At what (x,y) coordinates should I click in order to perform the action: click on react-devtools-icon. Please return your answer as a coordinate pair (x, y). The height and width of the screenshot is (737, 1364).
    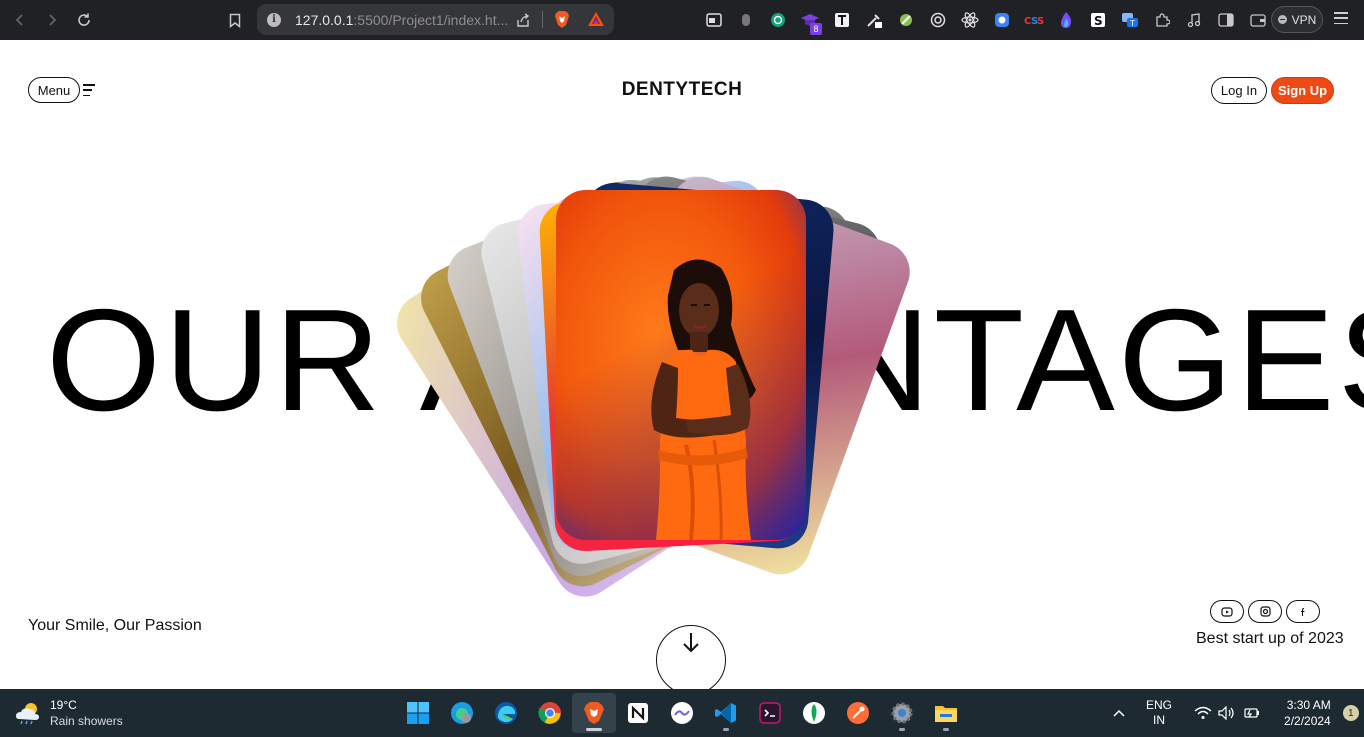
    Looking at the image, I should click on (970, 20).